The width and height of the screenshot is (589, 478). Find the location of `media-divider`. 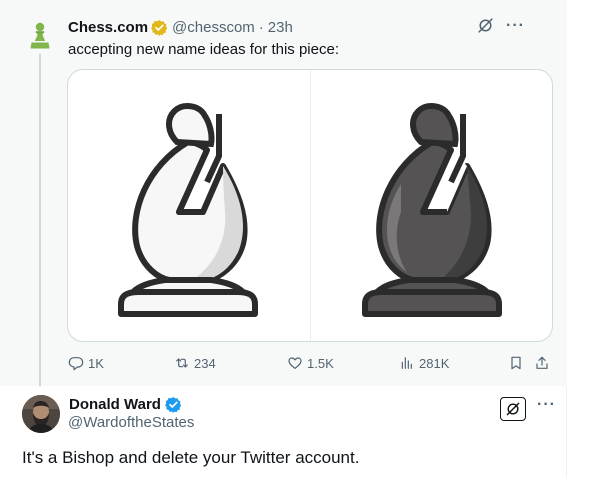

media-divider is located at coordinates (310, 205).